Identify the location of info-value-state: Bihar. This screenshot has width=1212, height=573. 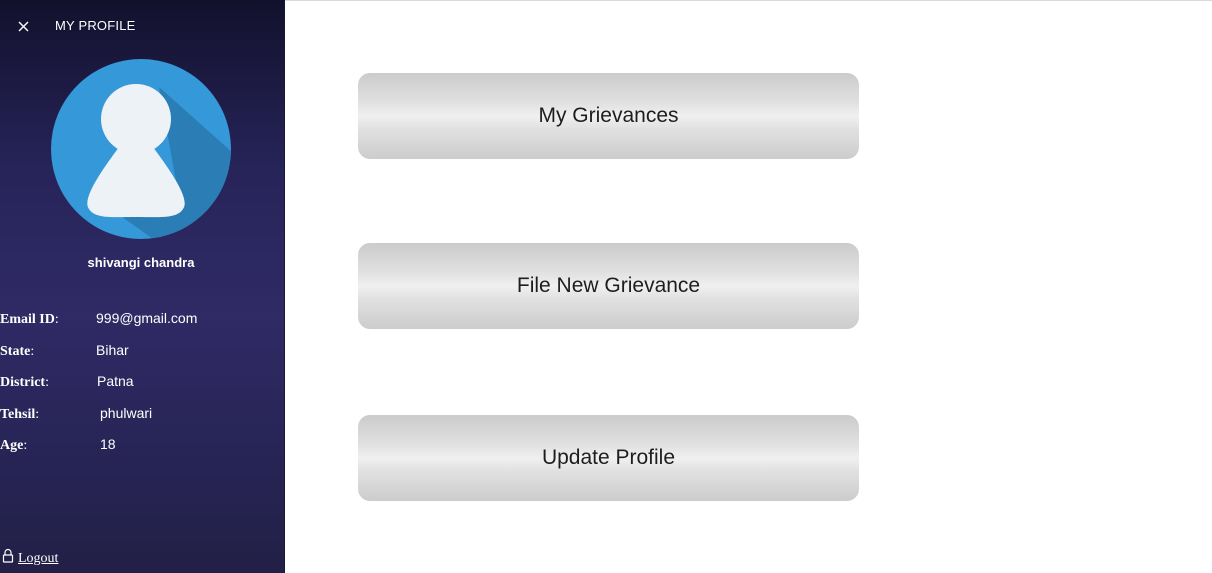
(112, 350).